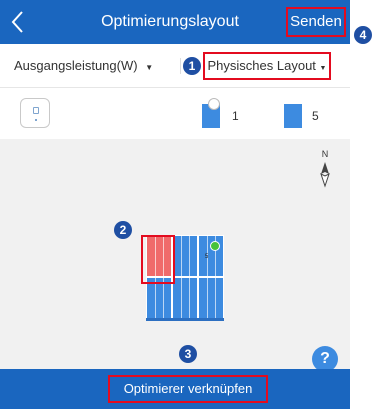 The width and height of the screenshot is (373, 409). I want to click on output-power-dropdown: Ausgangsleistung(W) ▼, so click(83, 66).